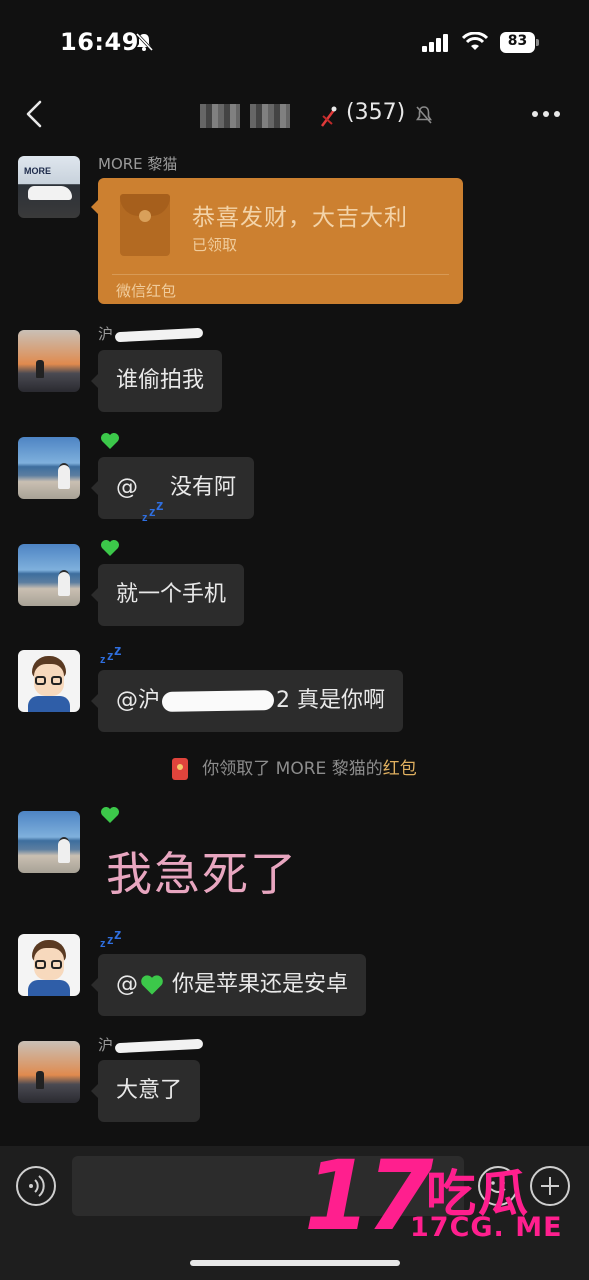  I want to click on wifi-icon, so click(475, 41).